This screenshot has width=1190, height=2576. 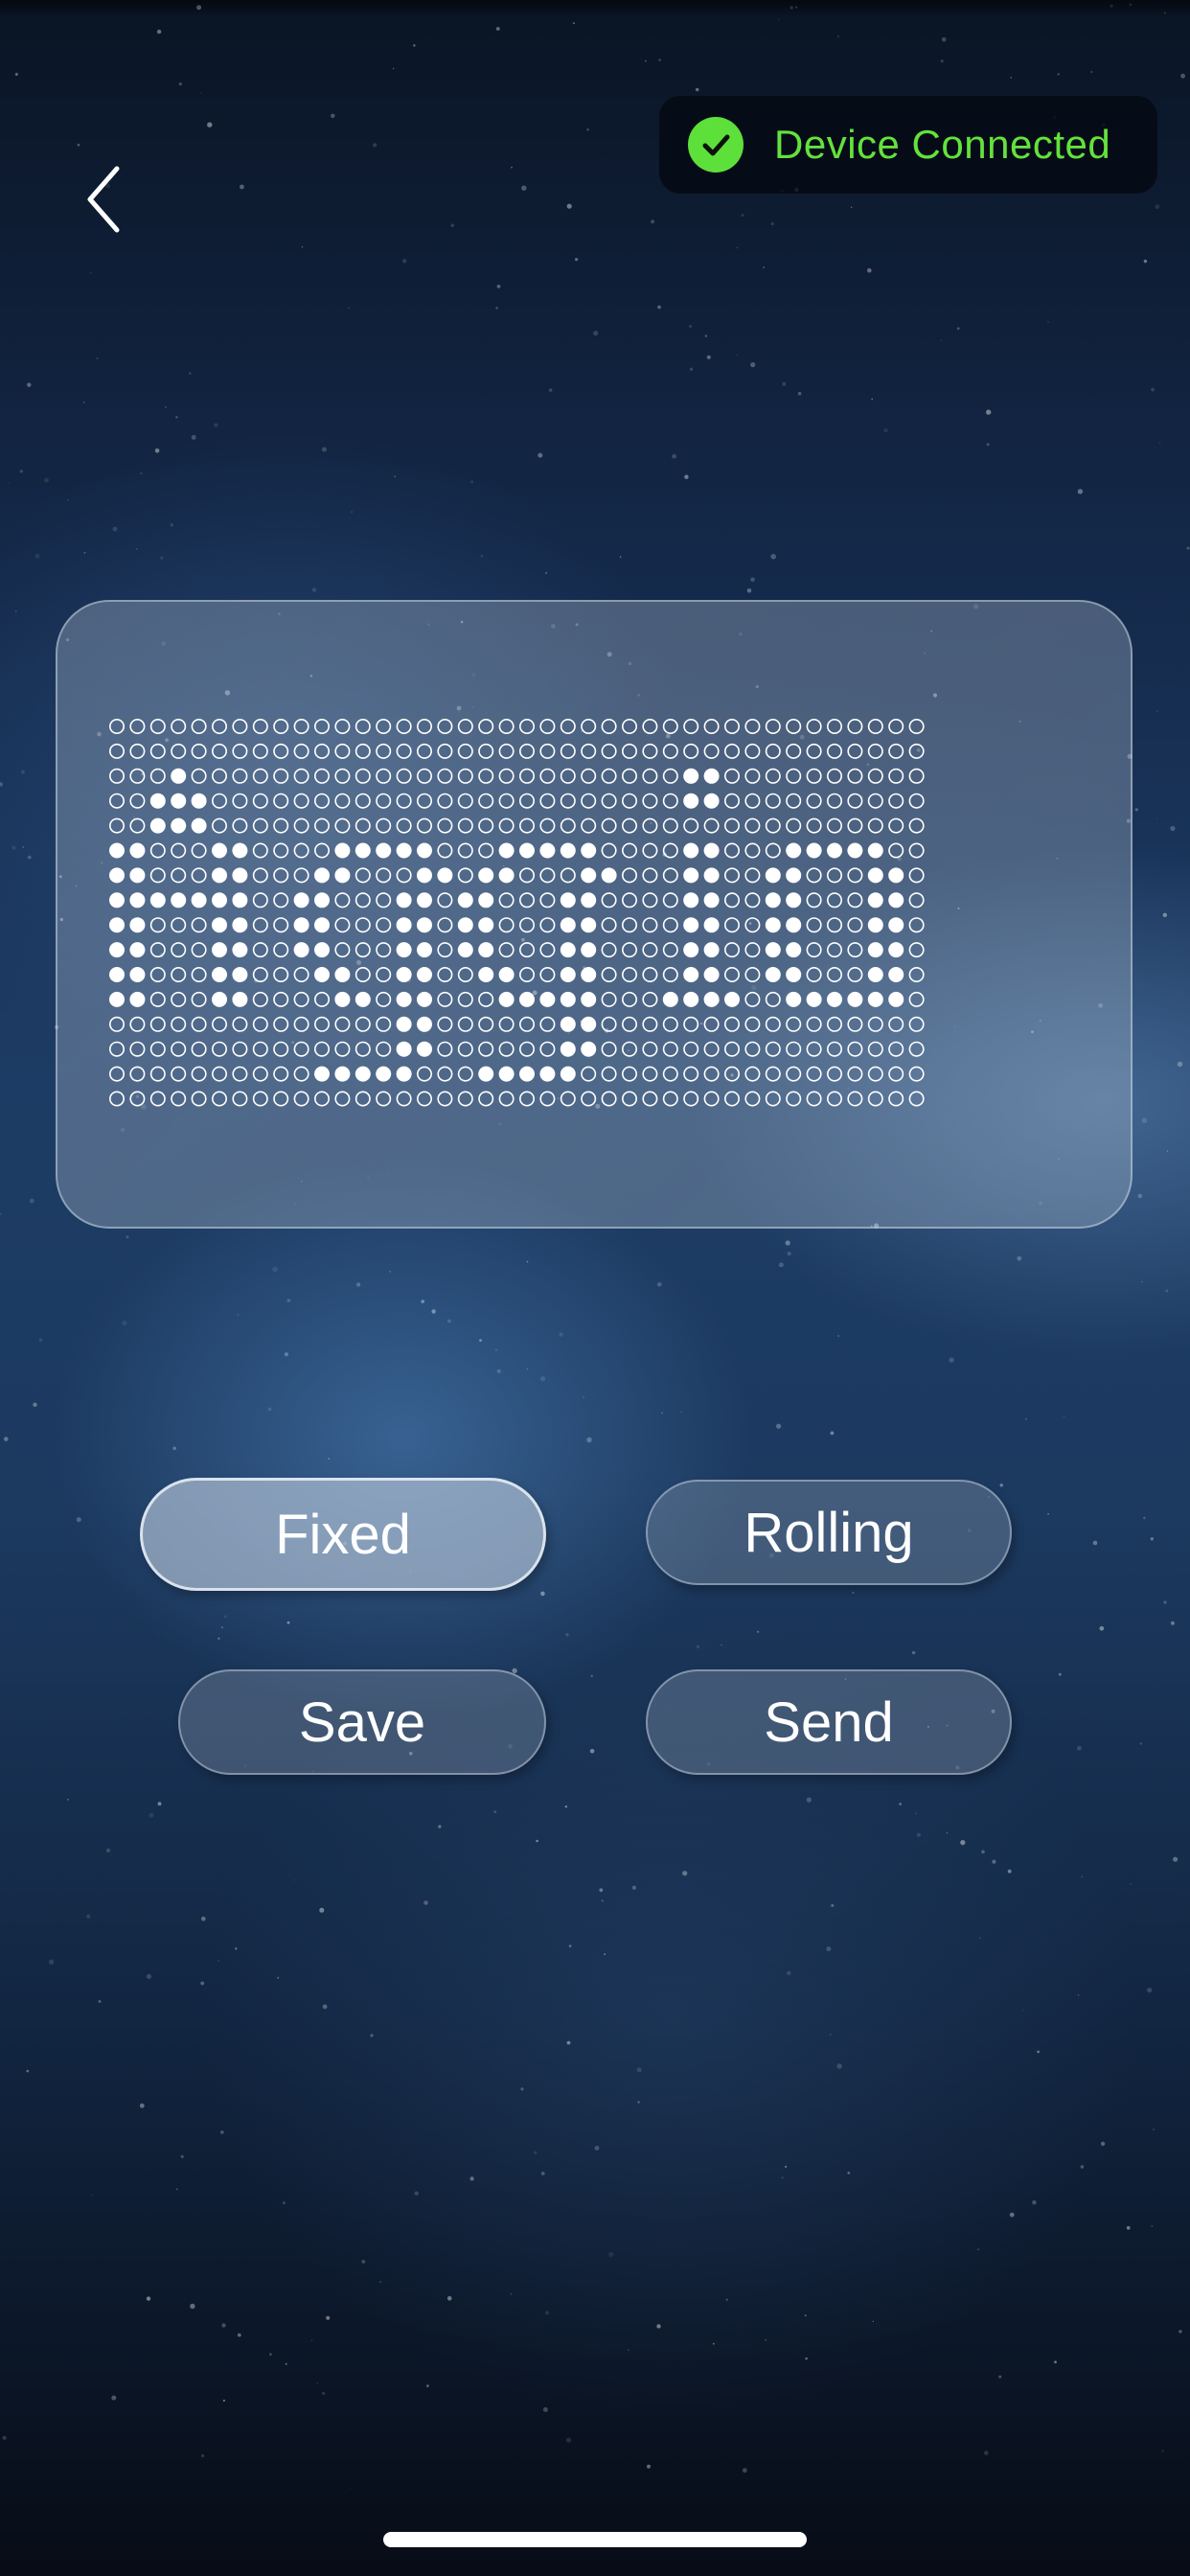 I want to click on send-button: Send, so click(x=829, y=1722).